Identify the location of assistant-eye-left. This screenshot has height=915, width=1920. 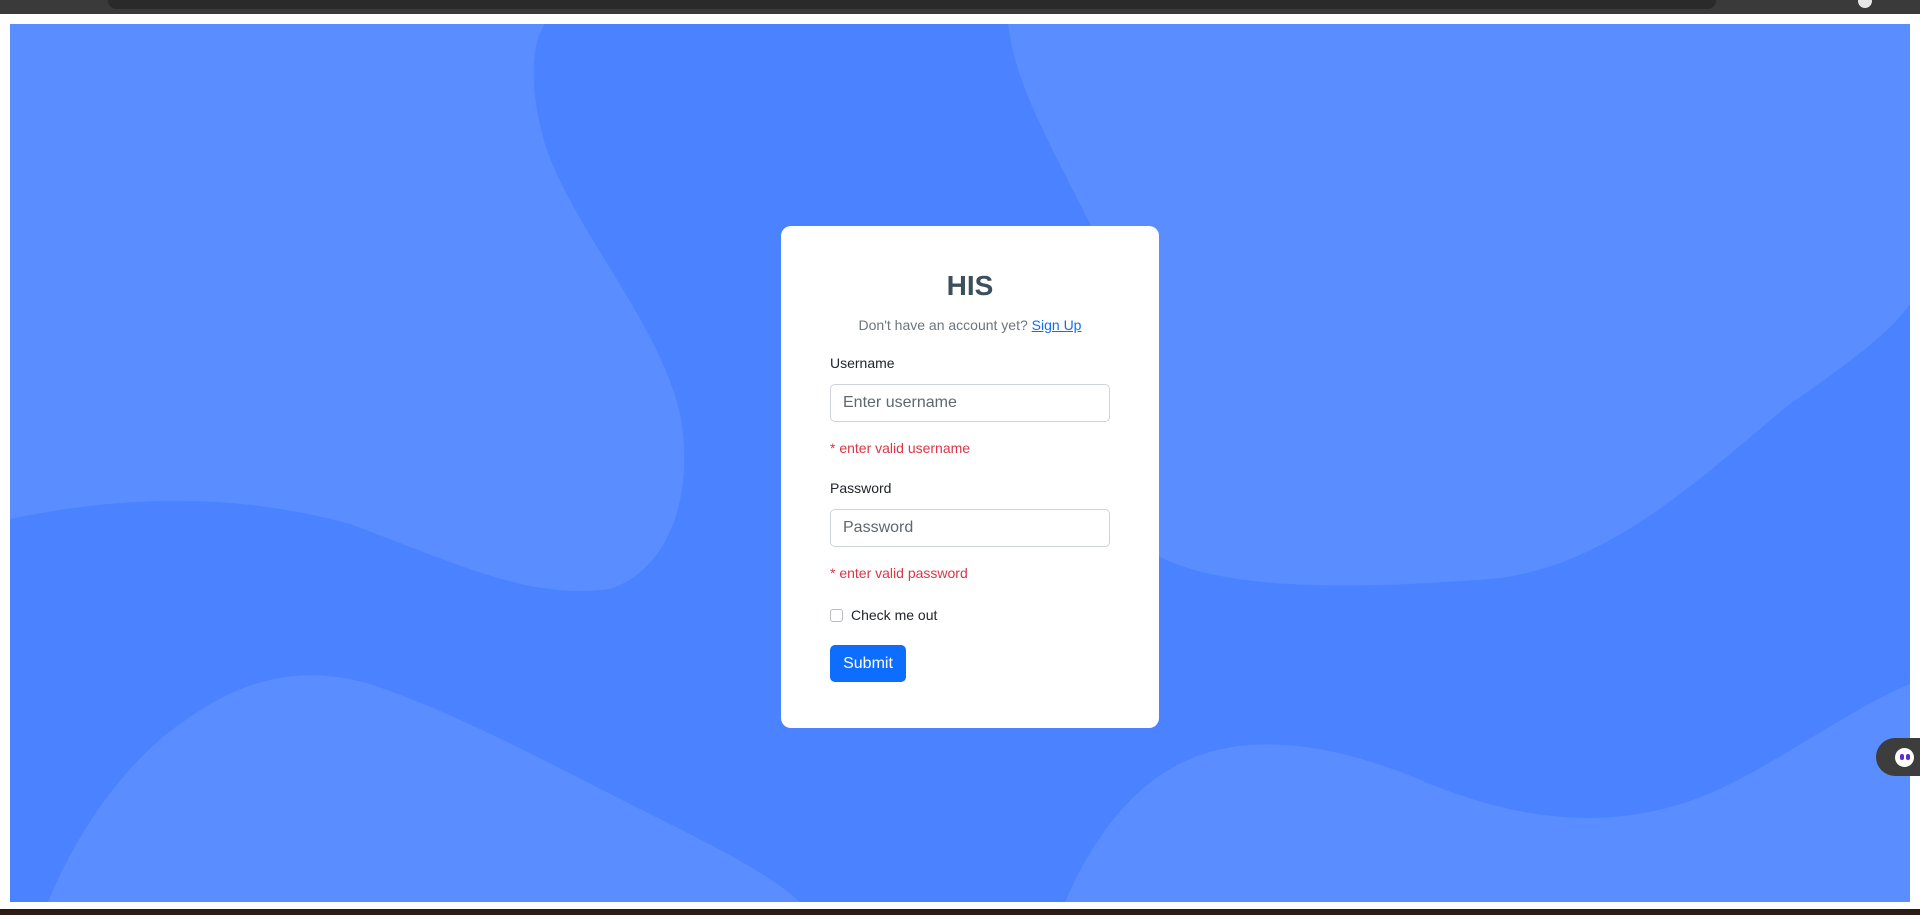
(1902, 757).